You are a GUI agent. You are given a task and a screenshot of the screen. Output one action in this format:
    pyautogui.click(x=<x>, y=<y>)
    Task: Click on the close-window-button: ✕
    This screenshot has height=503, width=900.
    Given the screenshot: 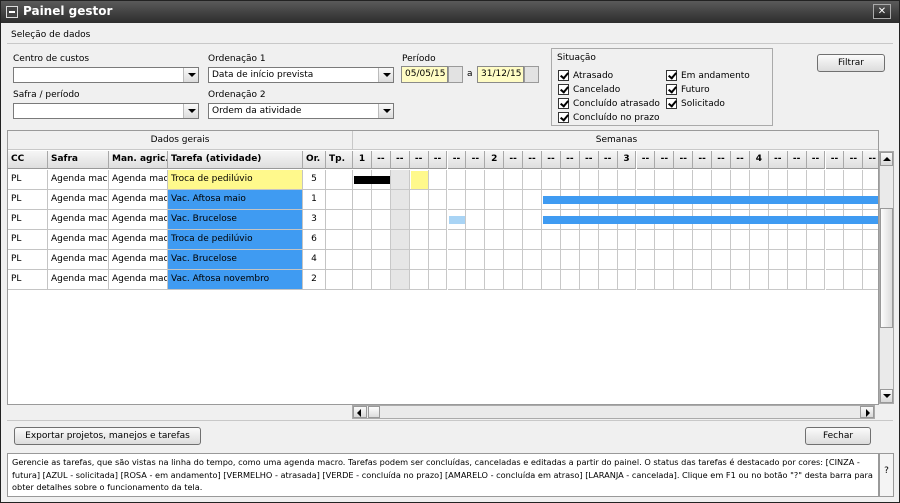 What is the action you would take?
    pyautogui.click(x=882, y=11)
    